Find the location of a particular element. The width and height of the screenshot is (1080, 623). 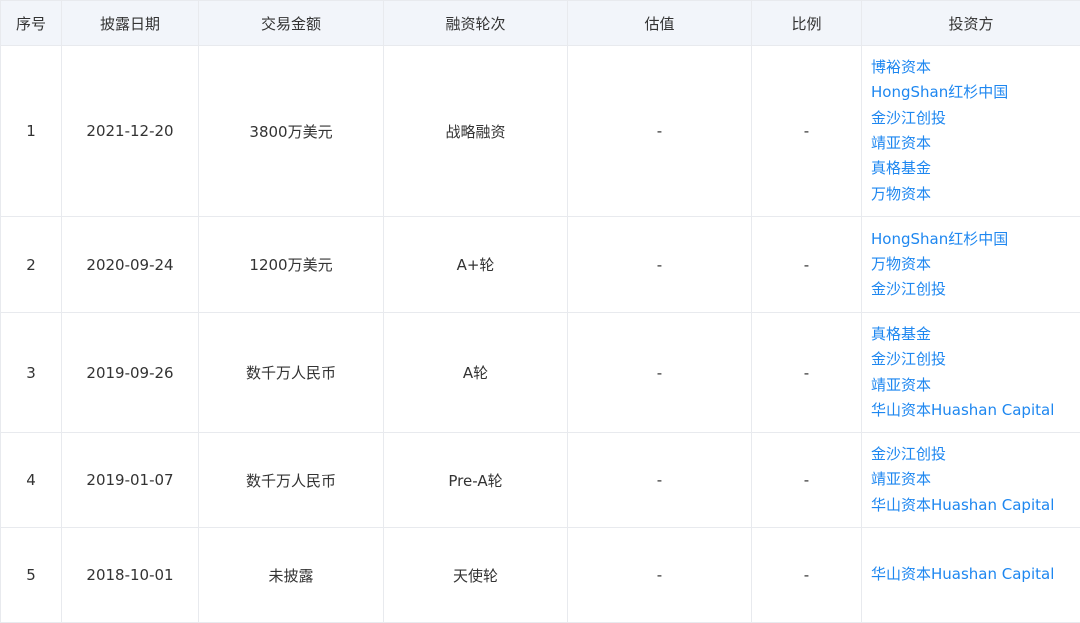

cell-index: 5 is located at coordinates (31, 575).